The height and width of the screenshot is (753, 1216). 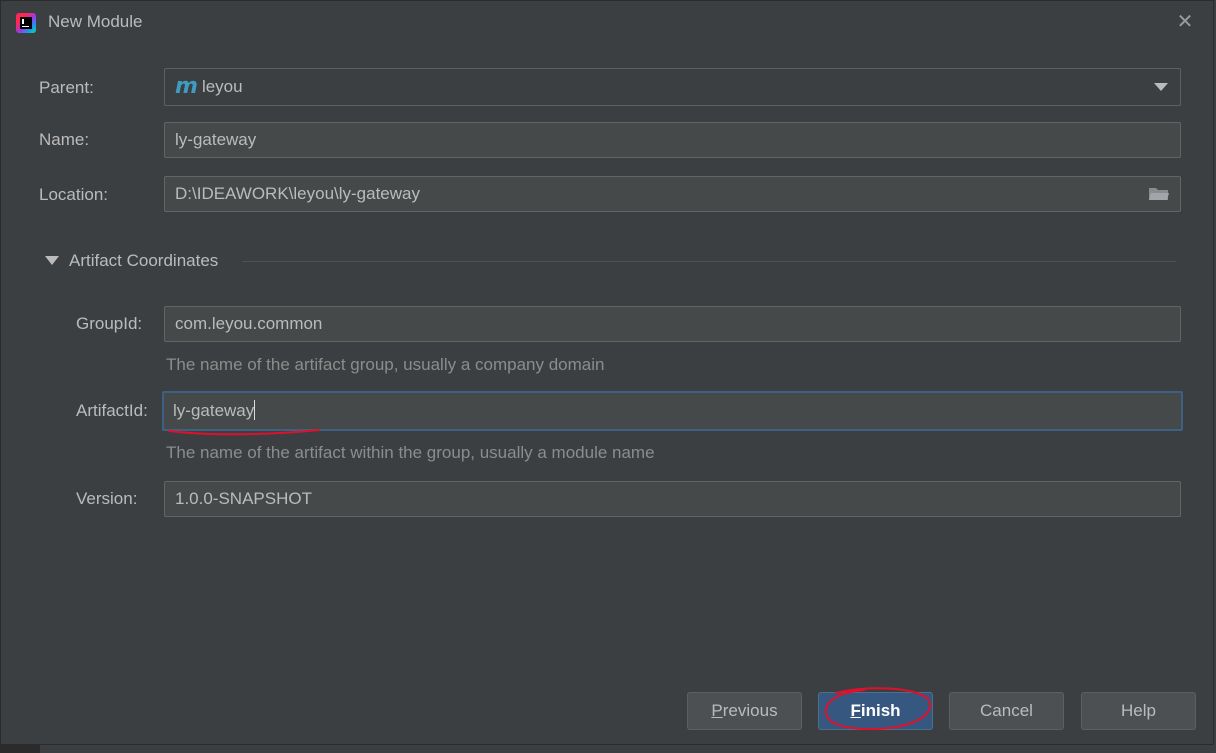 I want to click on artifactid-label: ArtifactId:, so click(x=112, y=410).